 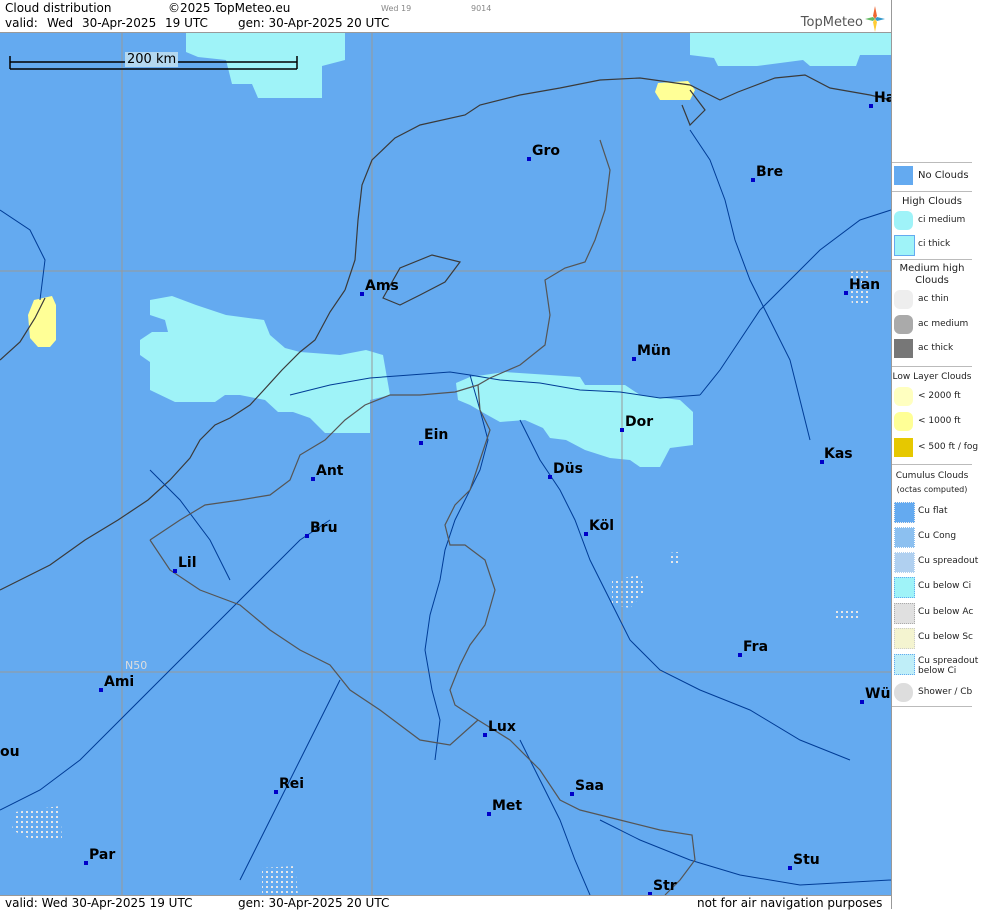 What do you see at coordinates (903, 348) in the screenshot?
I see `ac-thick-swatch` at bounding box center [903, 348].